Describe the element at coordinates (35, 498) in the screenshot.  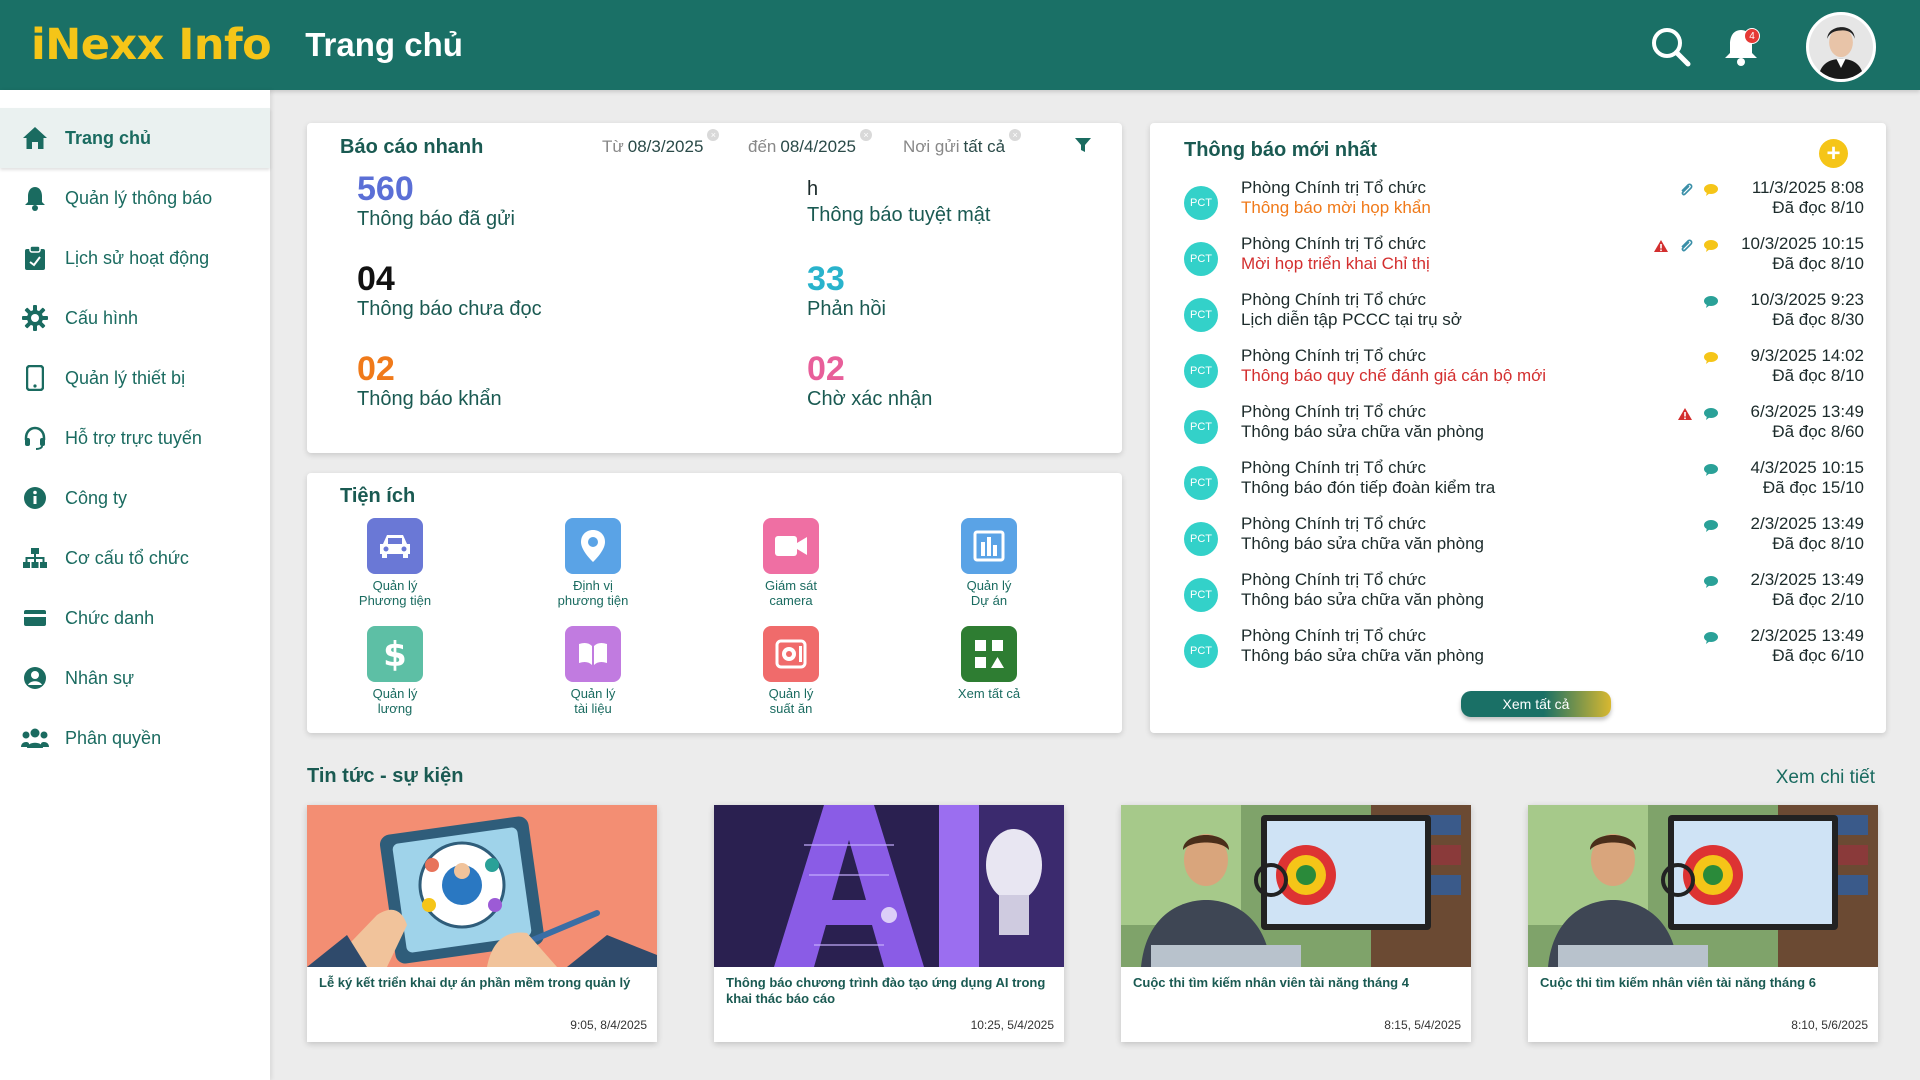
I see `info-icon` at that location.